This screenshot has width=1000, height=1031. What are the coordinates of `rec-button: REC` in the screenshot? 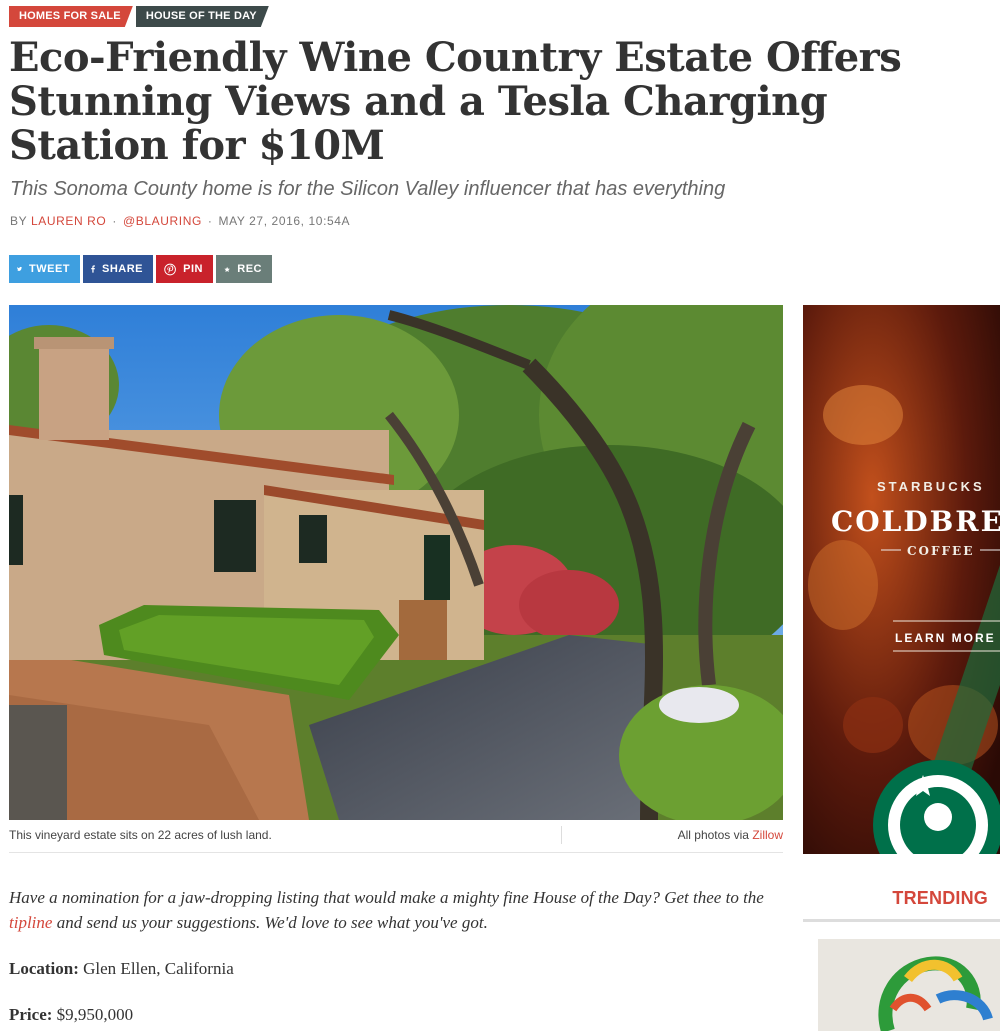 It's located at (244, 269).